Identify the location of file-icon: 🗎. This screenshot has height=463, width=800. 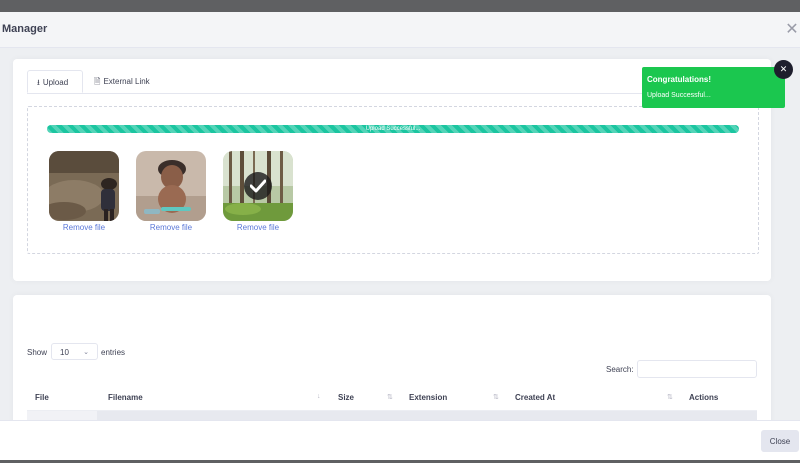
(97, 81).